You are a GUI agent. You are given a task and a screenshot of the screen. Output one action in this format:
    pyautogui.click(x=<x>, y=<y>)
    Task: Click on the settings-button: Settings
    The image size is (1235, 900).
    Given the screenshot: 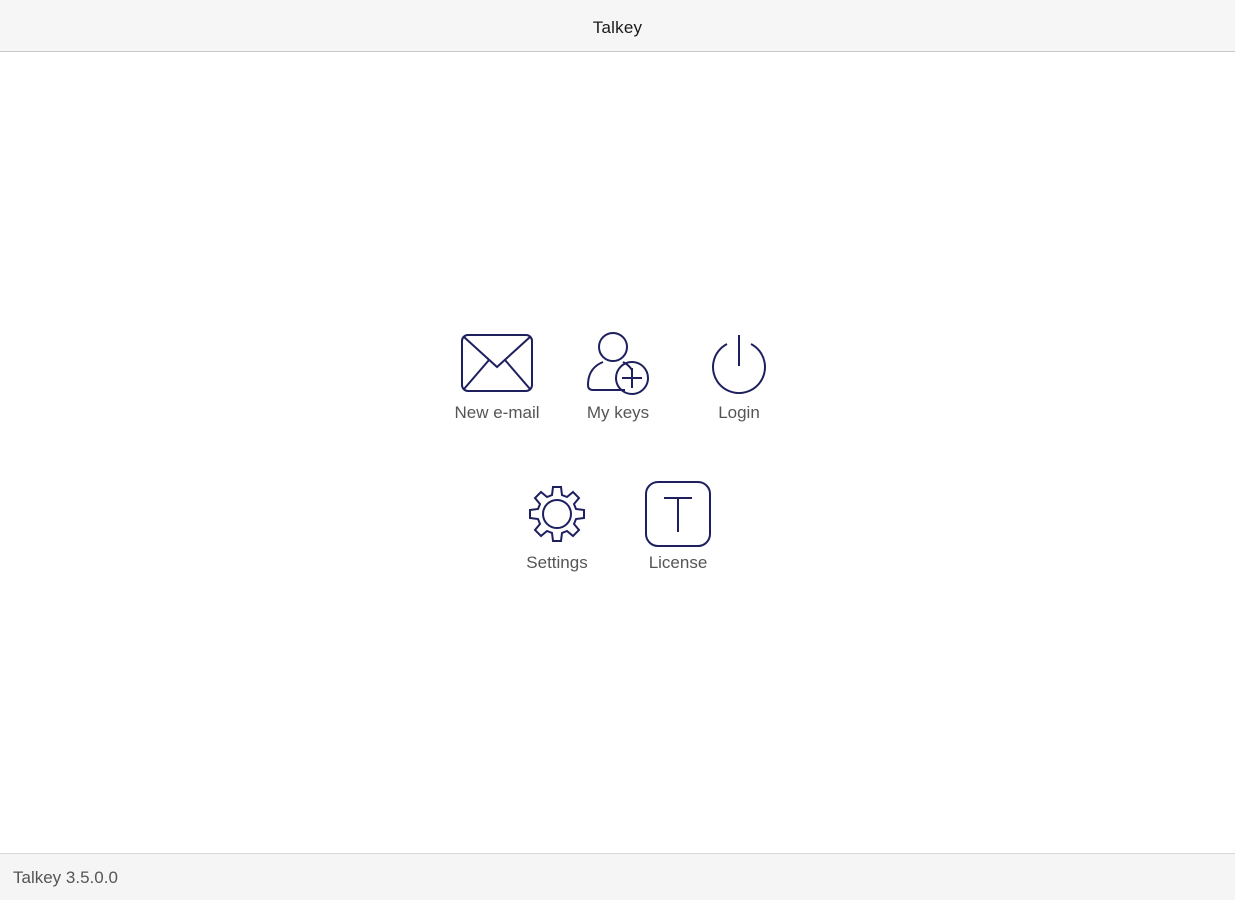 What is the action you would take?
    pyautogui.click(x=557, y=530)
    